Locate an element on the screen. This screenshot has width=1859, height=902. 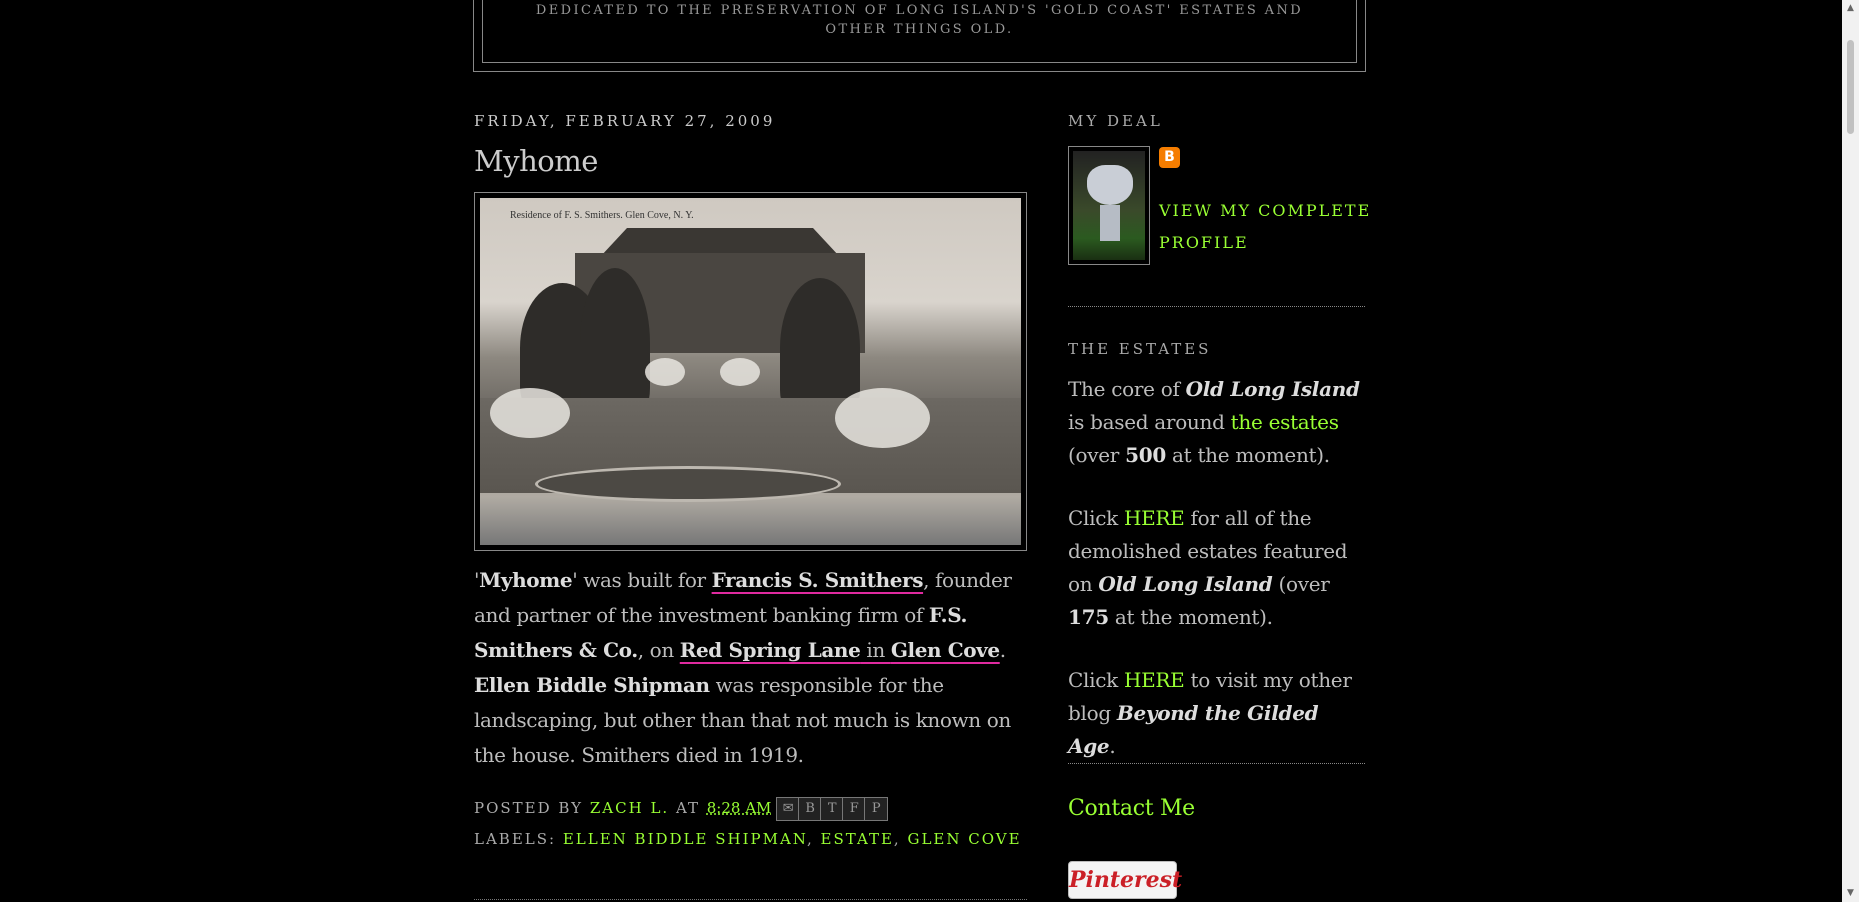
label-link: Glen Cove is located at coordinates (964, 839).